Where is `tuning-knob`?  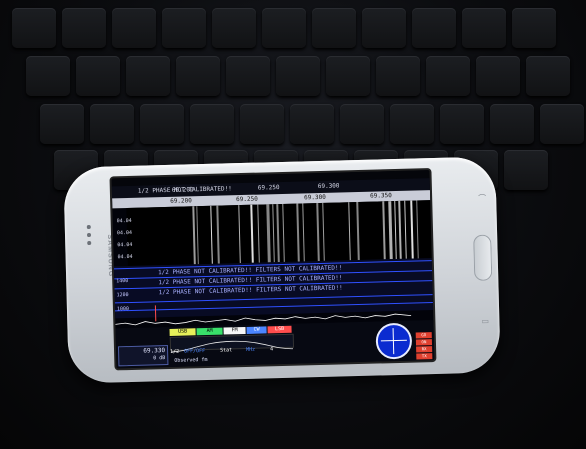
tuning-knob is located at coordinates (394, 341).